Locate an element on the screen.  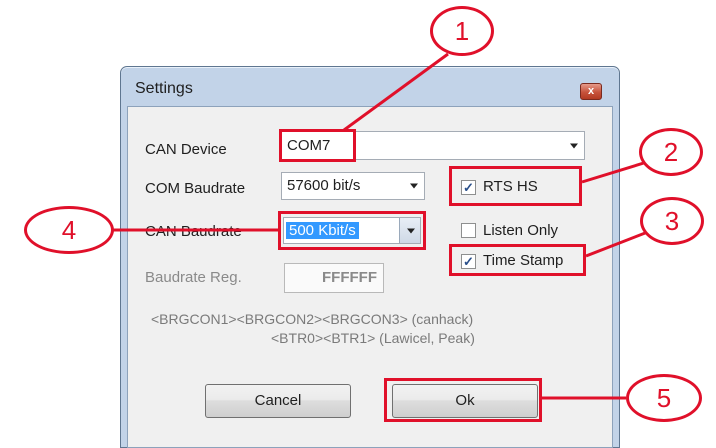
callout-4: 4 is located at coordinates (69, 230).